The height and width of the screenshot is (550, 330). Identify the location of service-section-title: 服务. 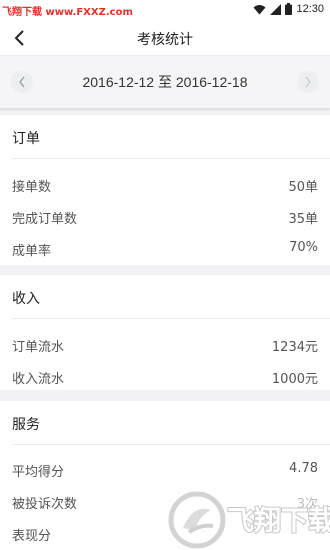
(26, 425).